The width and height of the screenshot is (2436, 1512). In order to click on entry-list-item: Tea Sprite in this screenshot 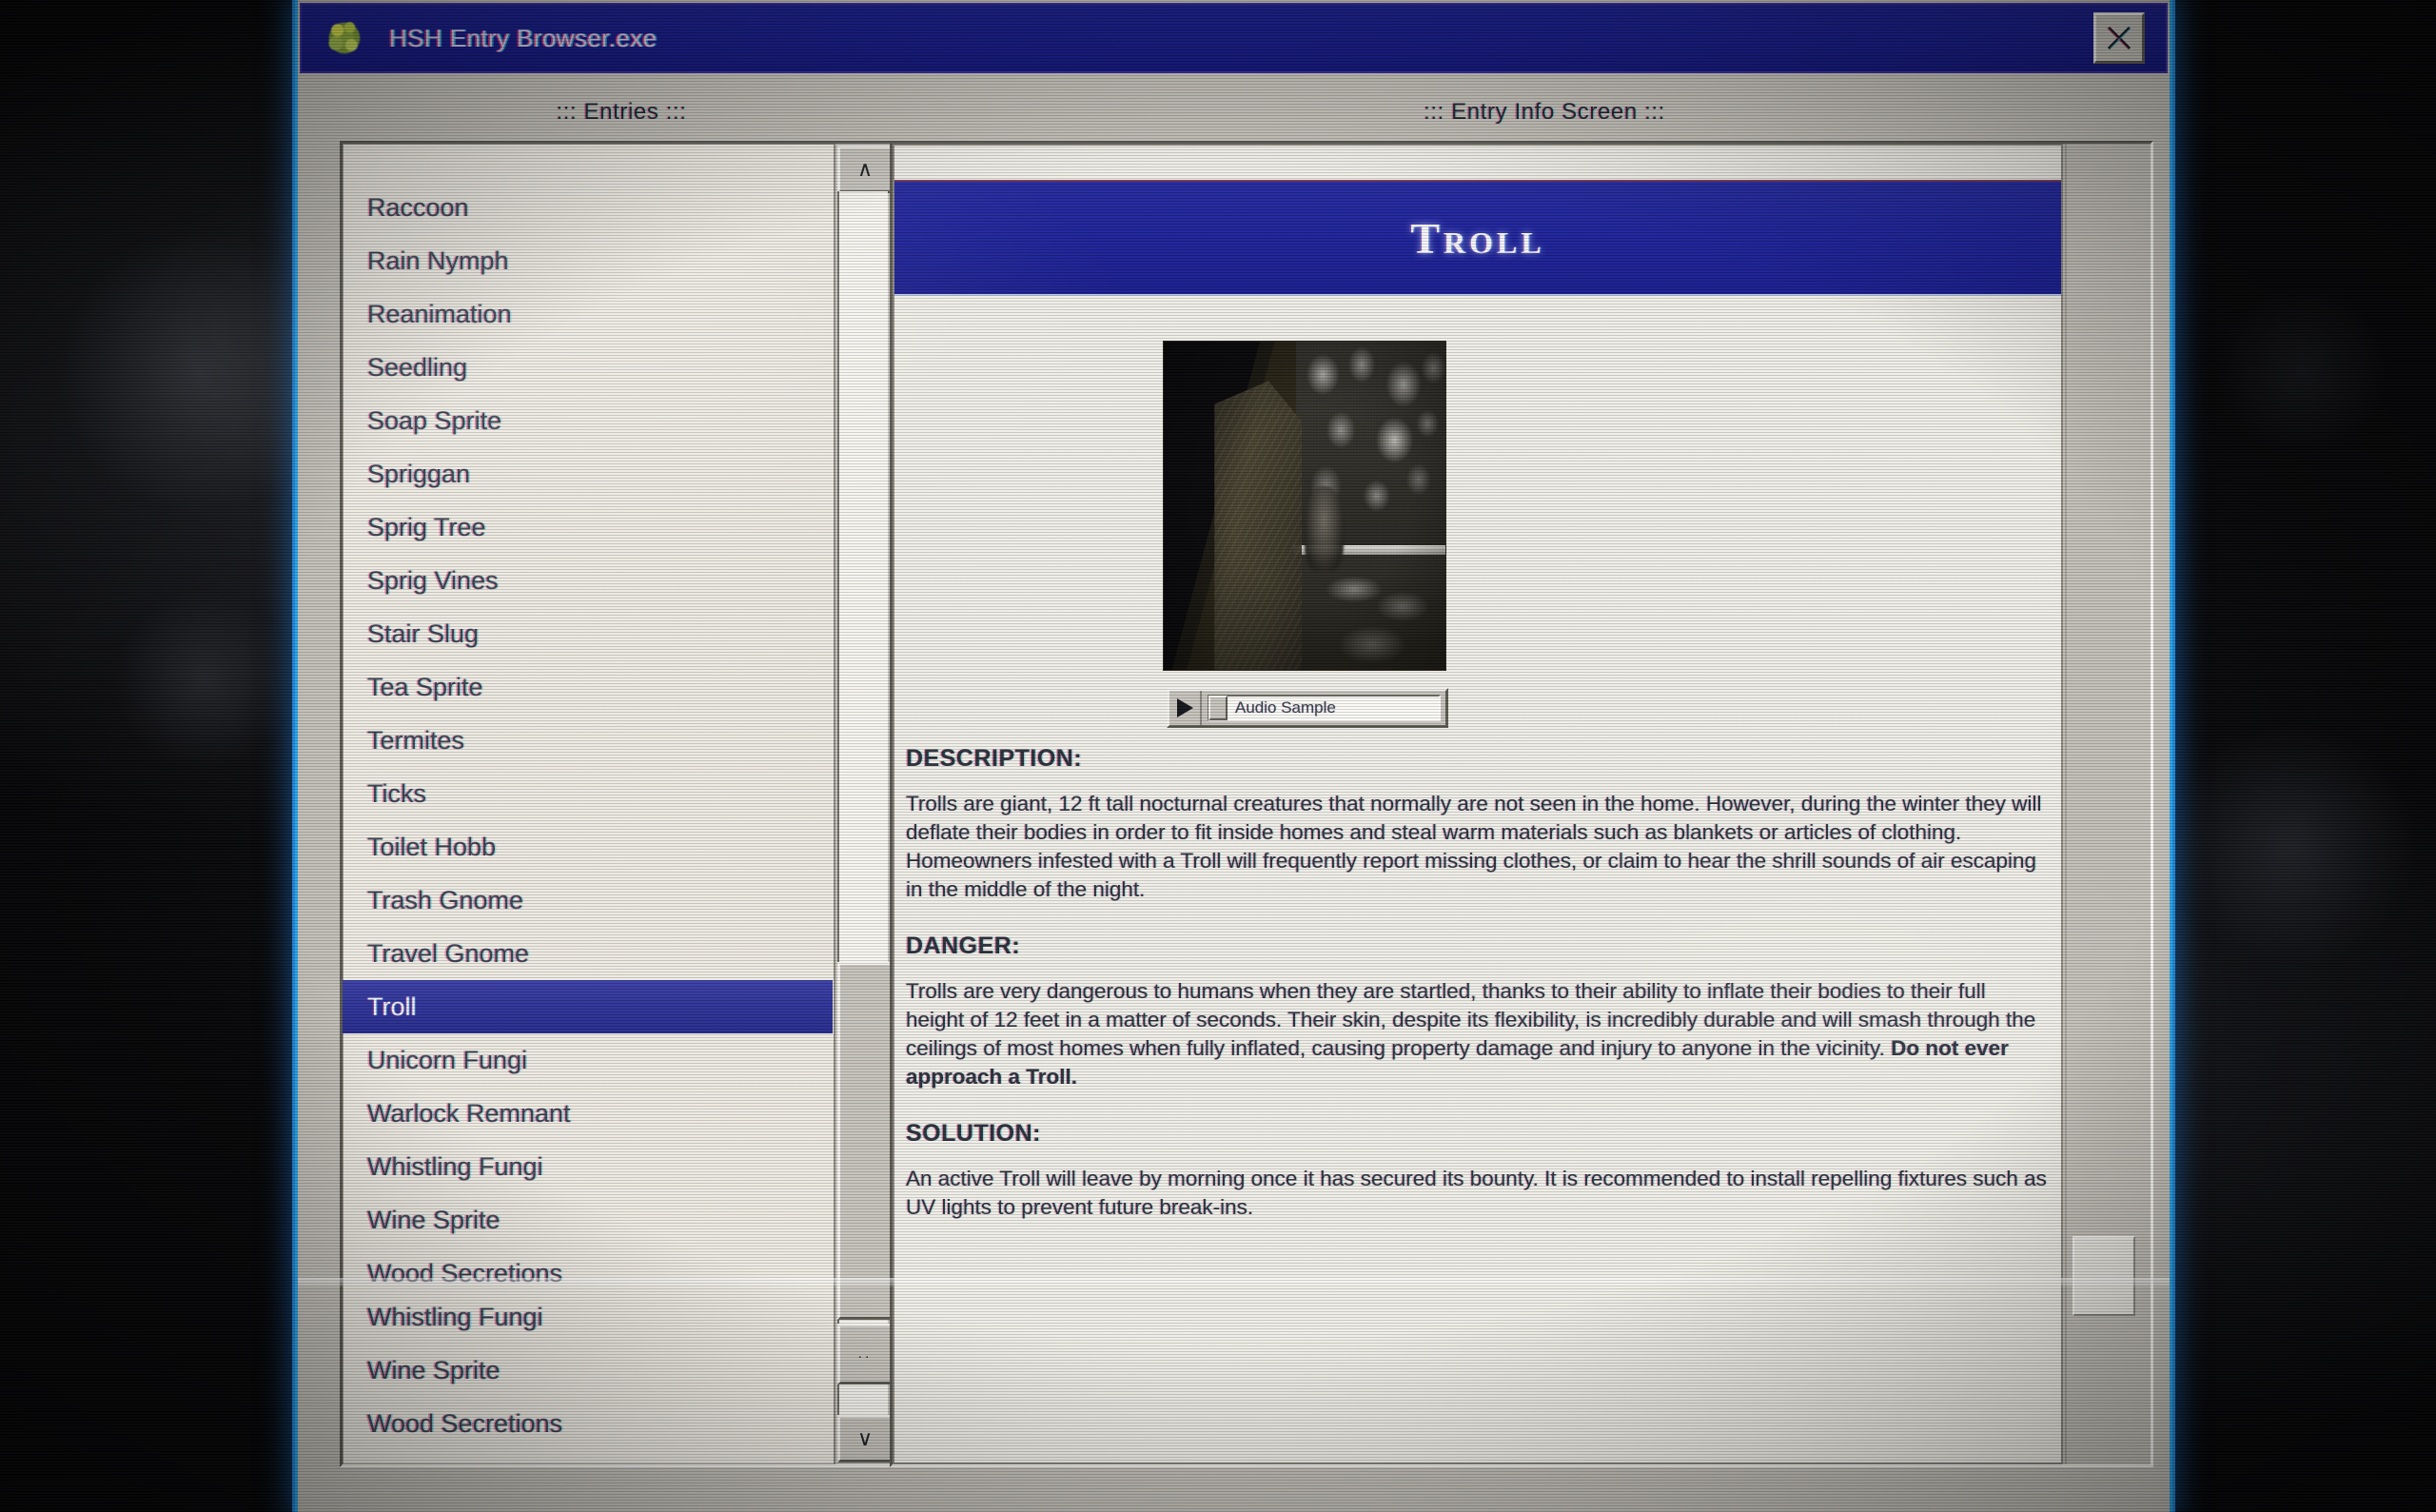, I will do `click(588, 687)`.